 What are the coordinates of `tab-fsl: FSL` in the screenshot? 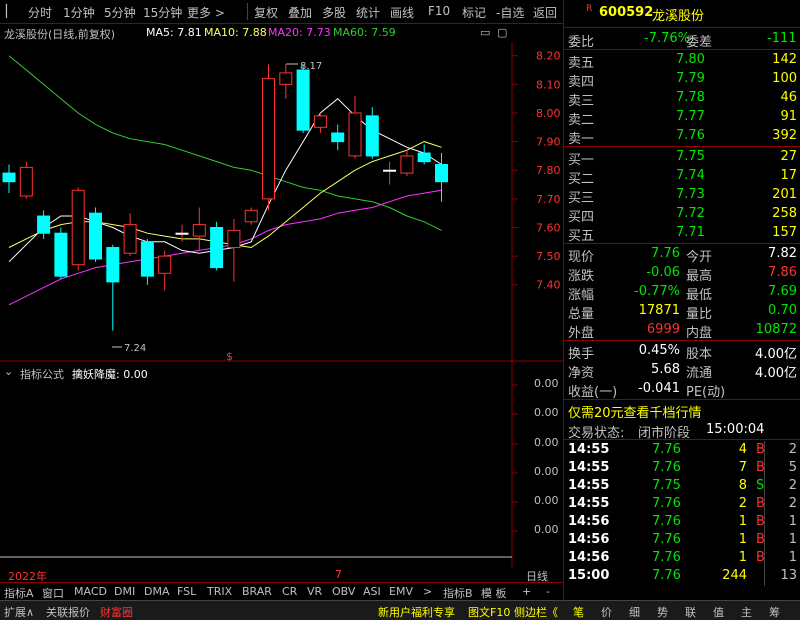 It's located at (186, 591).